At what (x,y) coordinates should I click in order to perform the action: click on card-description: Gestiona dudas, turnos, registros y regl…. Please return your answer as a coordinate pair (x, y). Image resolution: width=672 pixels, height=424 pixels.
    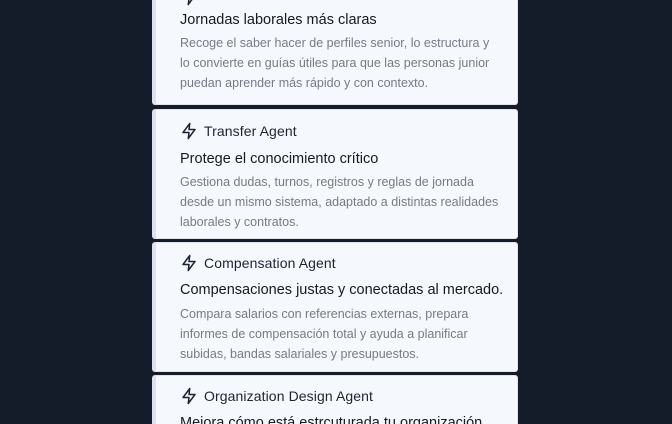
    Looking at the image, I should click on (339, 202).